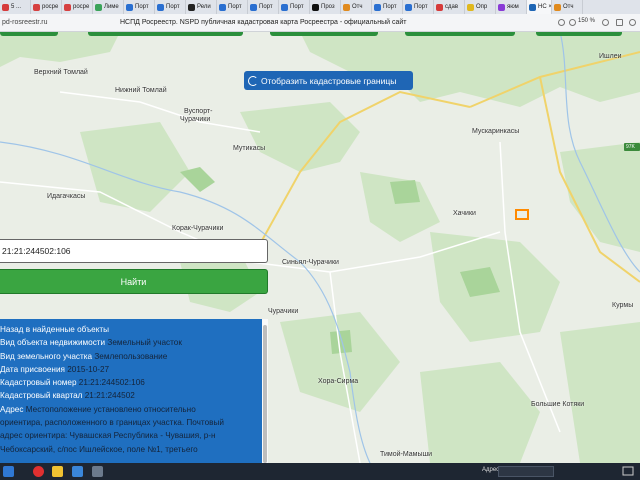  I want to click on place-label: Мускаринкасы, so click(496, 131).